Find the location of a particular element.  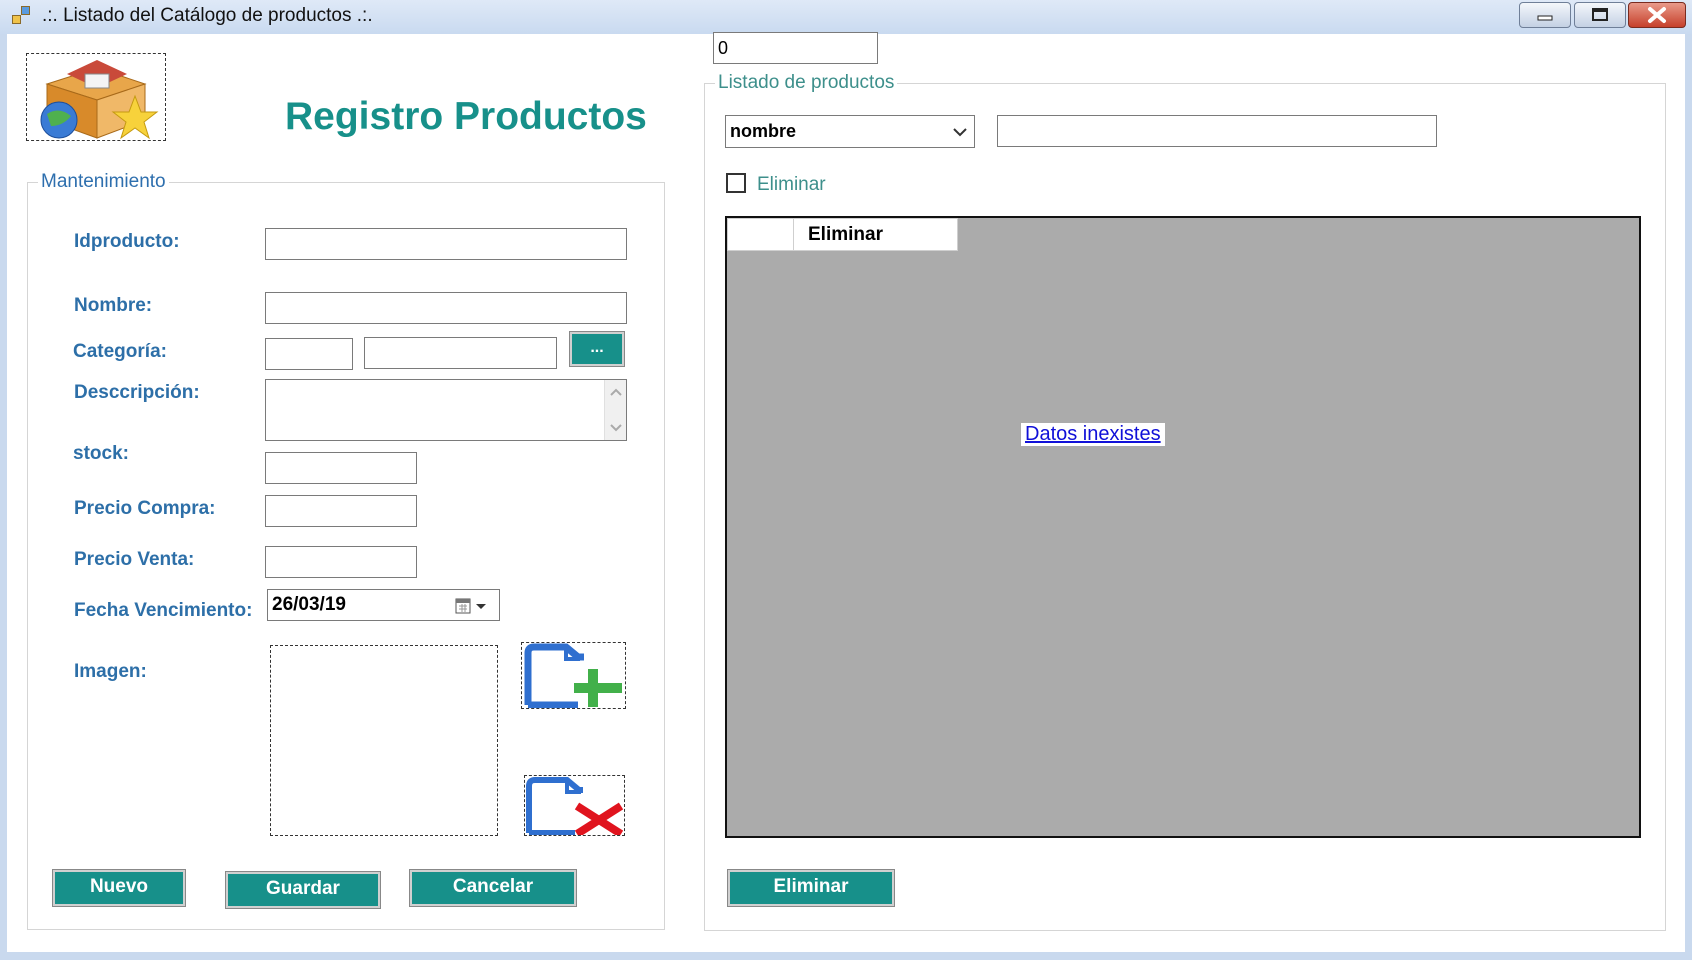

scroll-down-icon is located at coordinates (616, 428).